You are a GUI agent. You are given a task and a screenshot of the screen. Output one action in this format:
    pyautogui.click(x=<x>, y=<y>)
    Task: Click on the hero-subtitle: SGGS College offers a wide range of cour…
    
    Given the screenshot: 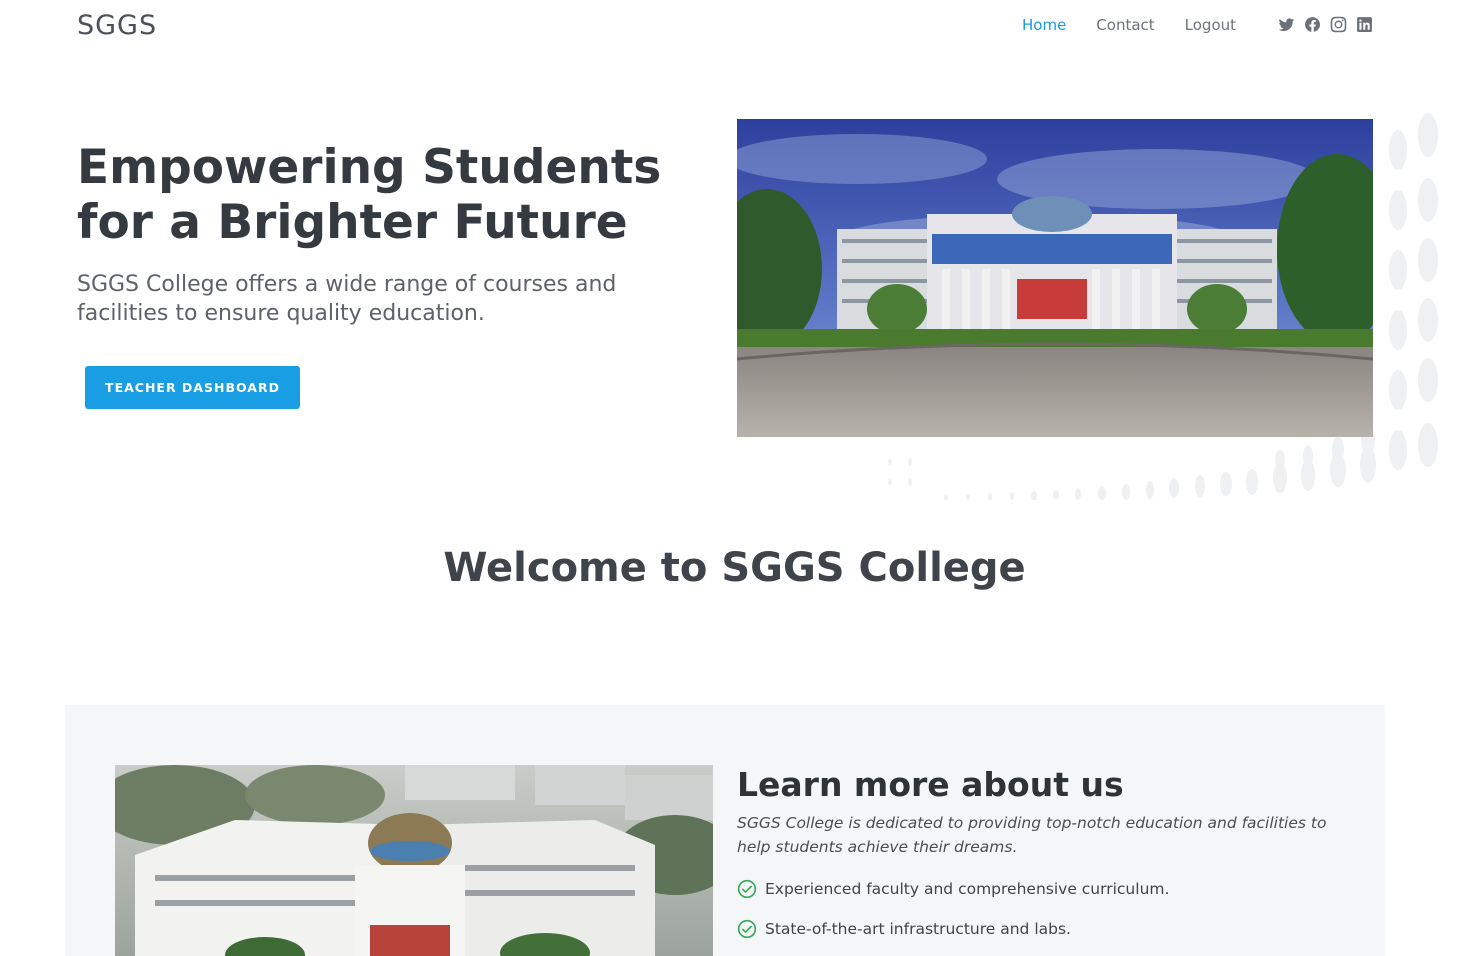 What is the action you would take?
    pyautogui.click(x=347, y=299)
    